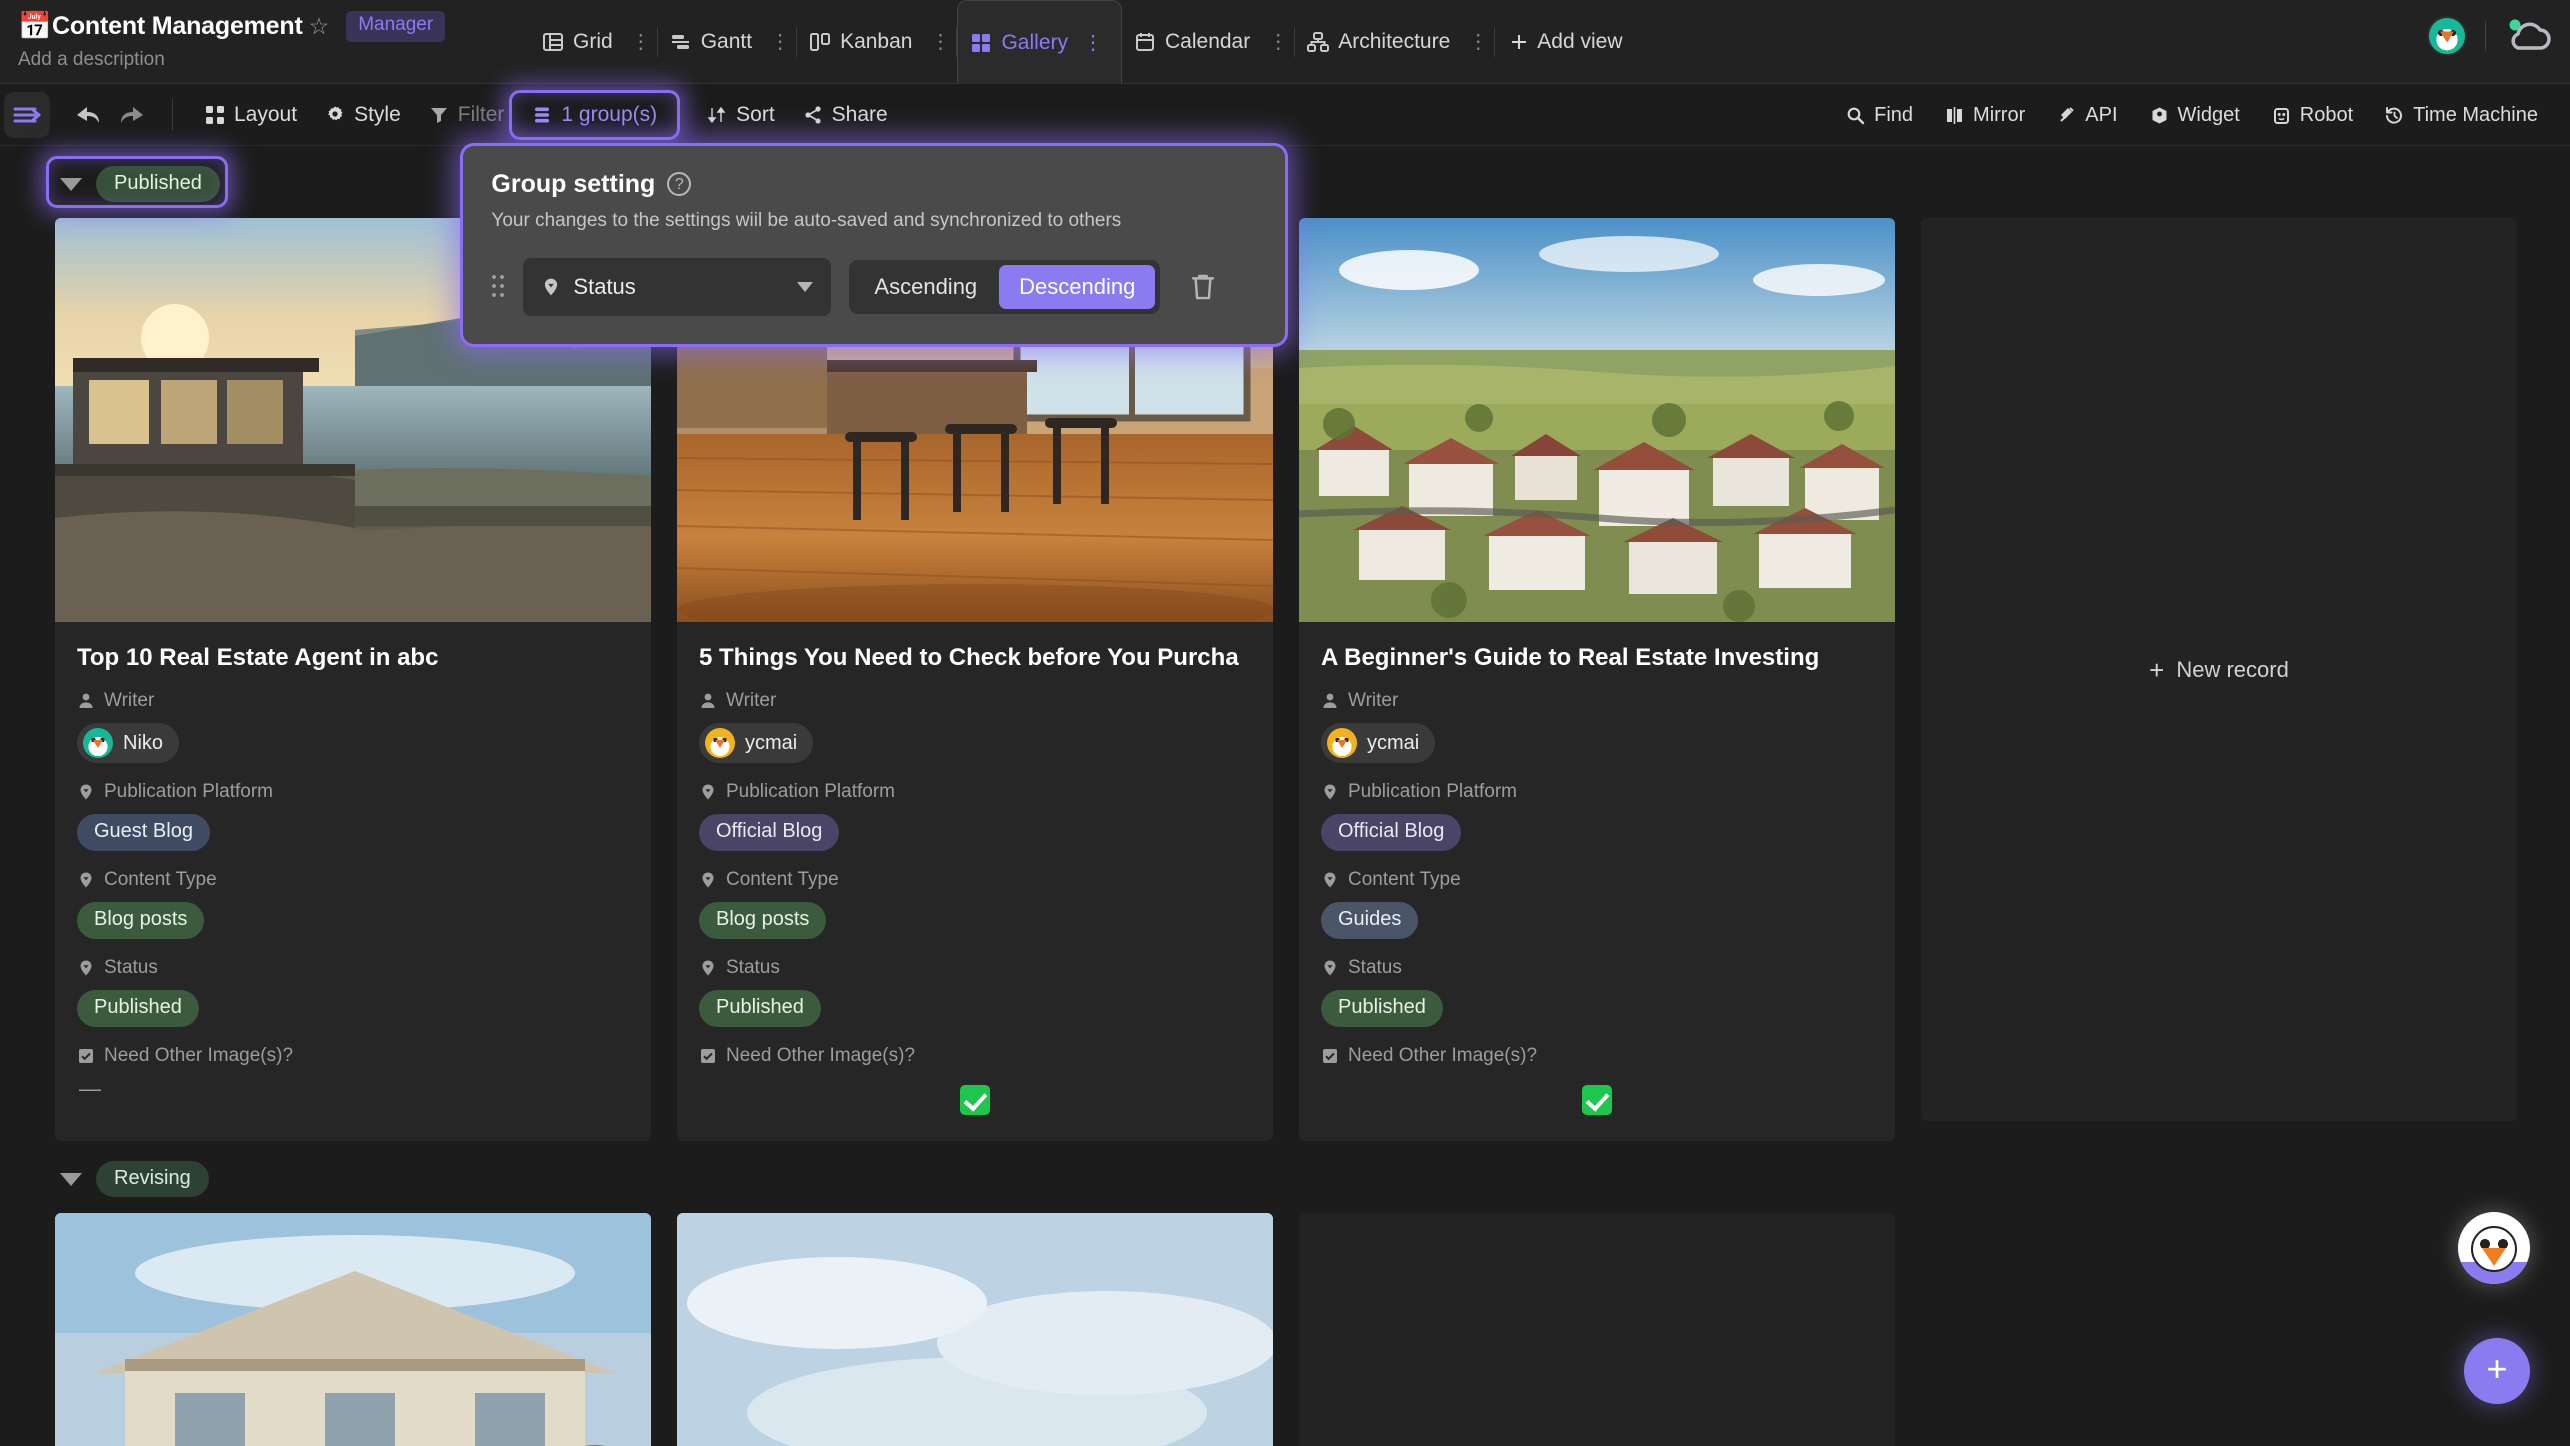  I want to click on gantt-icon, so click(681, 42).